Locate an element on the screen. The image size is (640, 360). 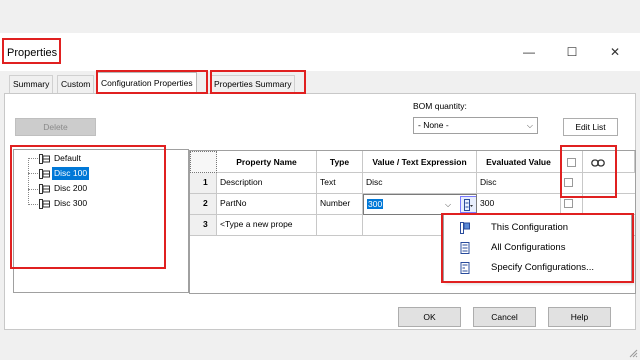
configuration-tree: Default Disc 100 Disc 200 Disc 300 is located at coordinates (101, 221).